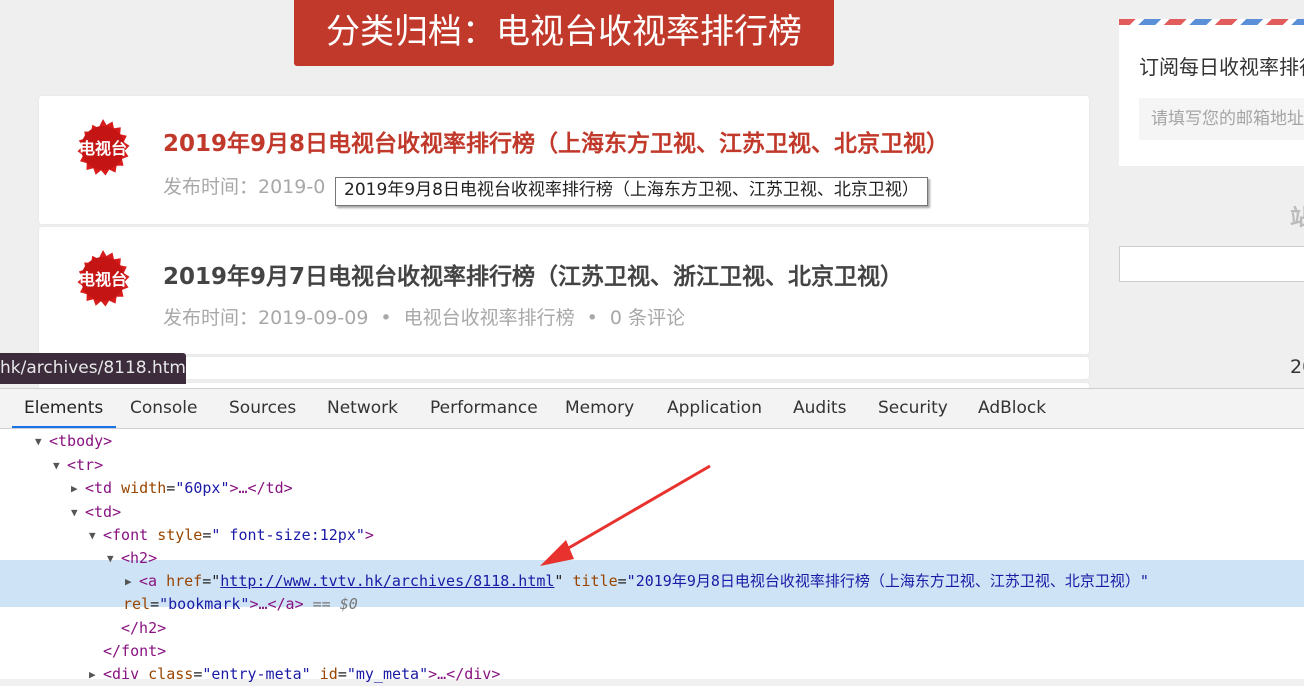 The height and width of the screenshot is (686, 1304). What do you see at coordinates (96, 512) in the screenshot?
I see `dom-node-td: ▼ <td>` at bounding box center [96, 512].